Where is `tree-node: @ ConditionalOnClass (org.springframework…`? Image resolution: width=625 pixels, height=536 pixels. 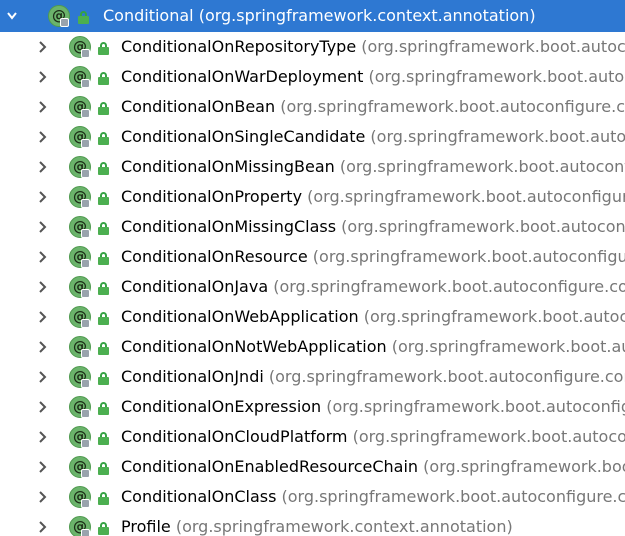 tree-node: @ ConditionalOnClass (org.springframework… is located at coordinates (312, 497).